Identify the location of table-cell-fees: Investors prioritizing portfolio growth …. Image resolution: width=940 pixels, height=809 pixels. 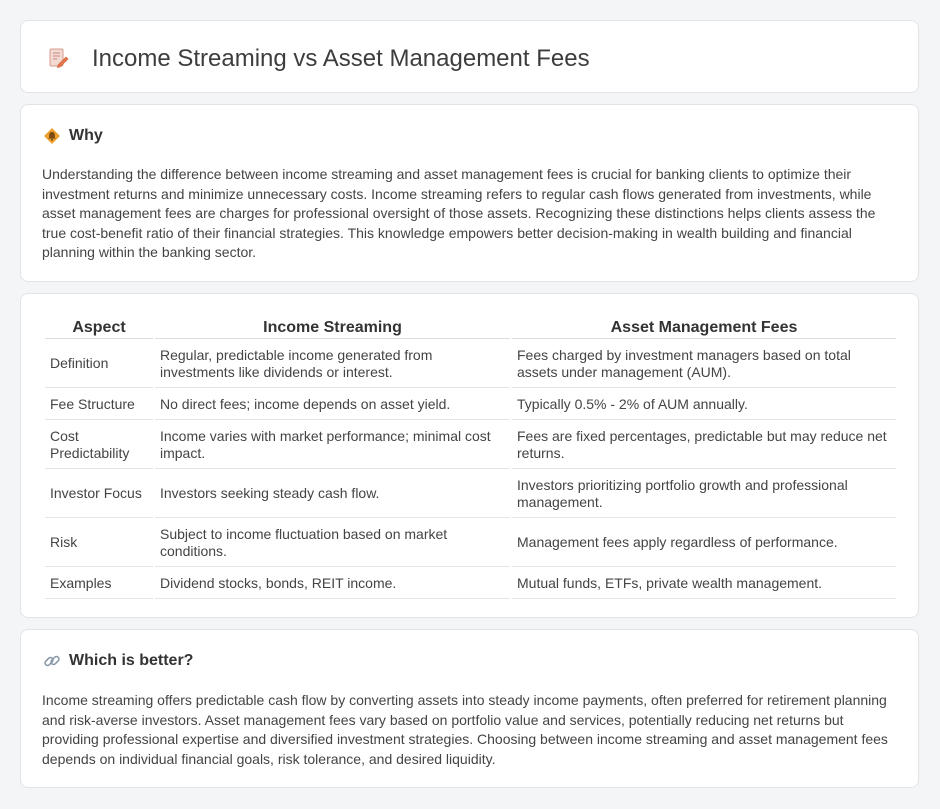
(704, 494).